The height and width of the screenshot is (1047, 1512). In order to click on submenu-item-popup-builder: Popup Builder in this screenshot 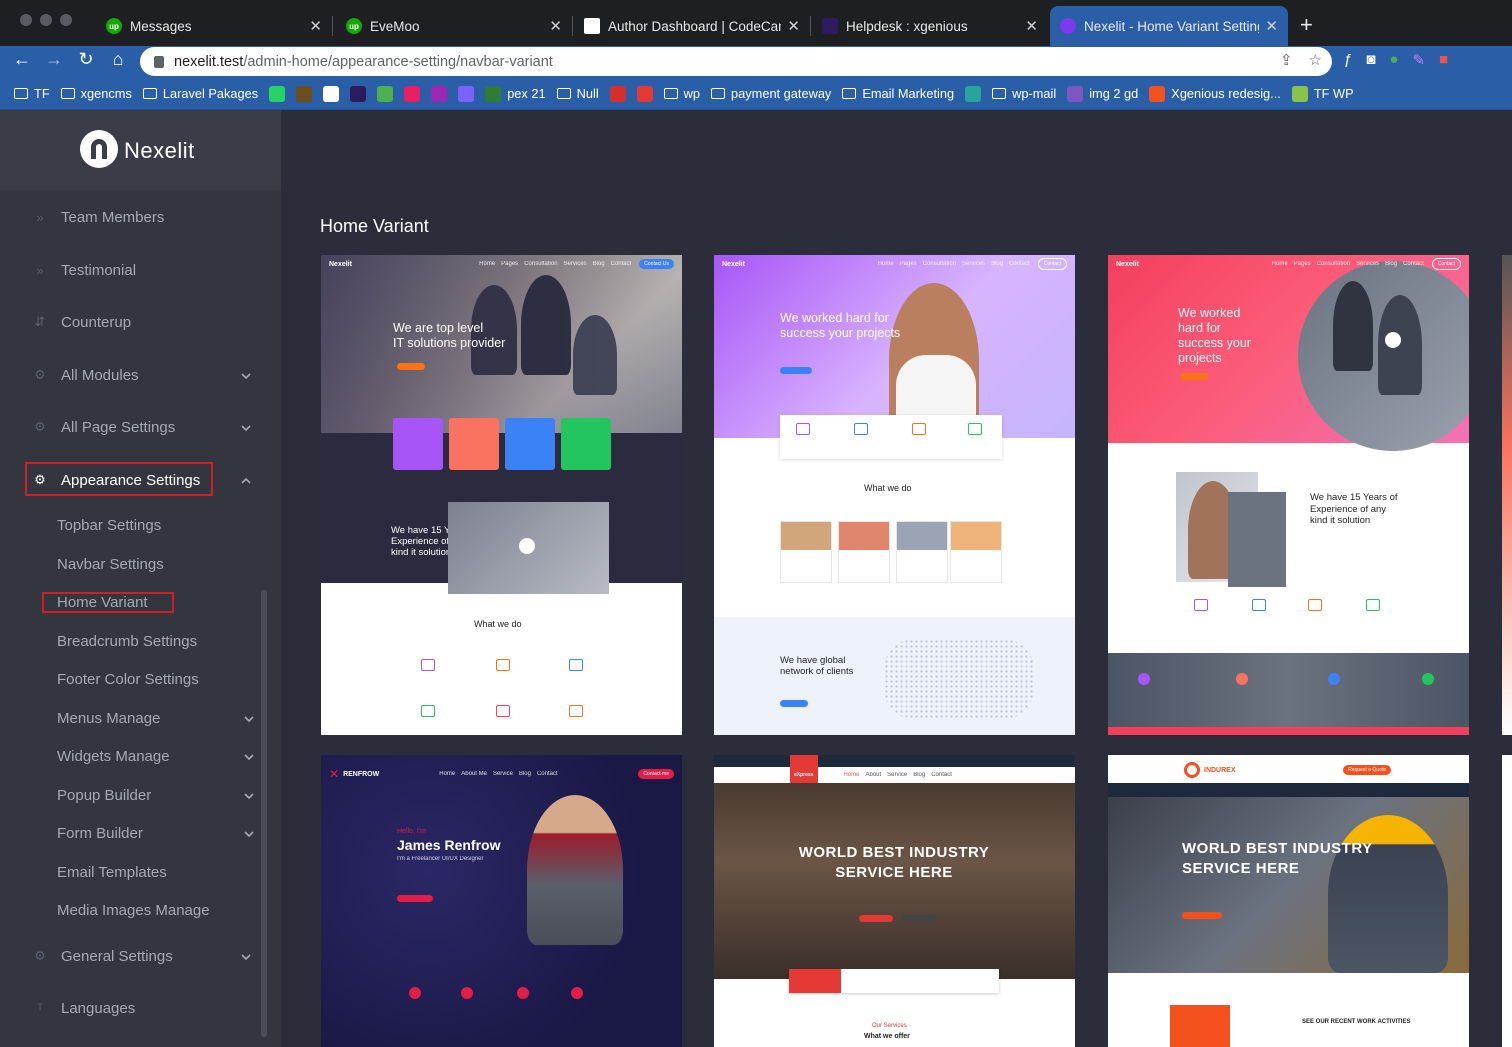, I will do `click(132, 795)`.